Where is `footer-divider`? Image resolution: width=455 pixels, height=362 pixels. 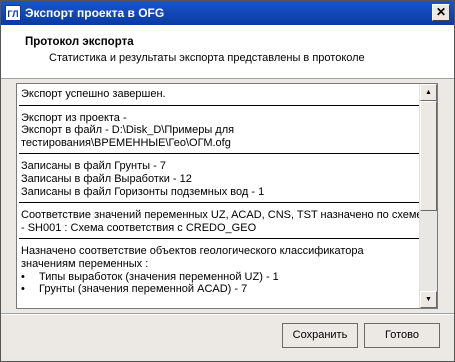 footer-divider is located at coordinates (227, 314).